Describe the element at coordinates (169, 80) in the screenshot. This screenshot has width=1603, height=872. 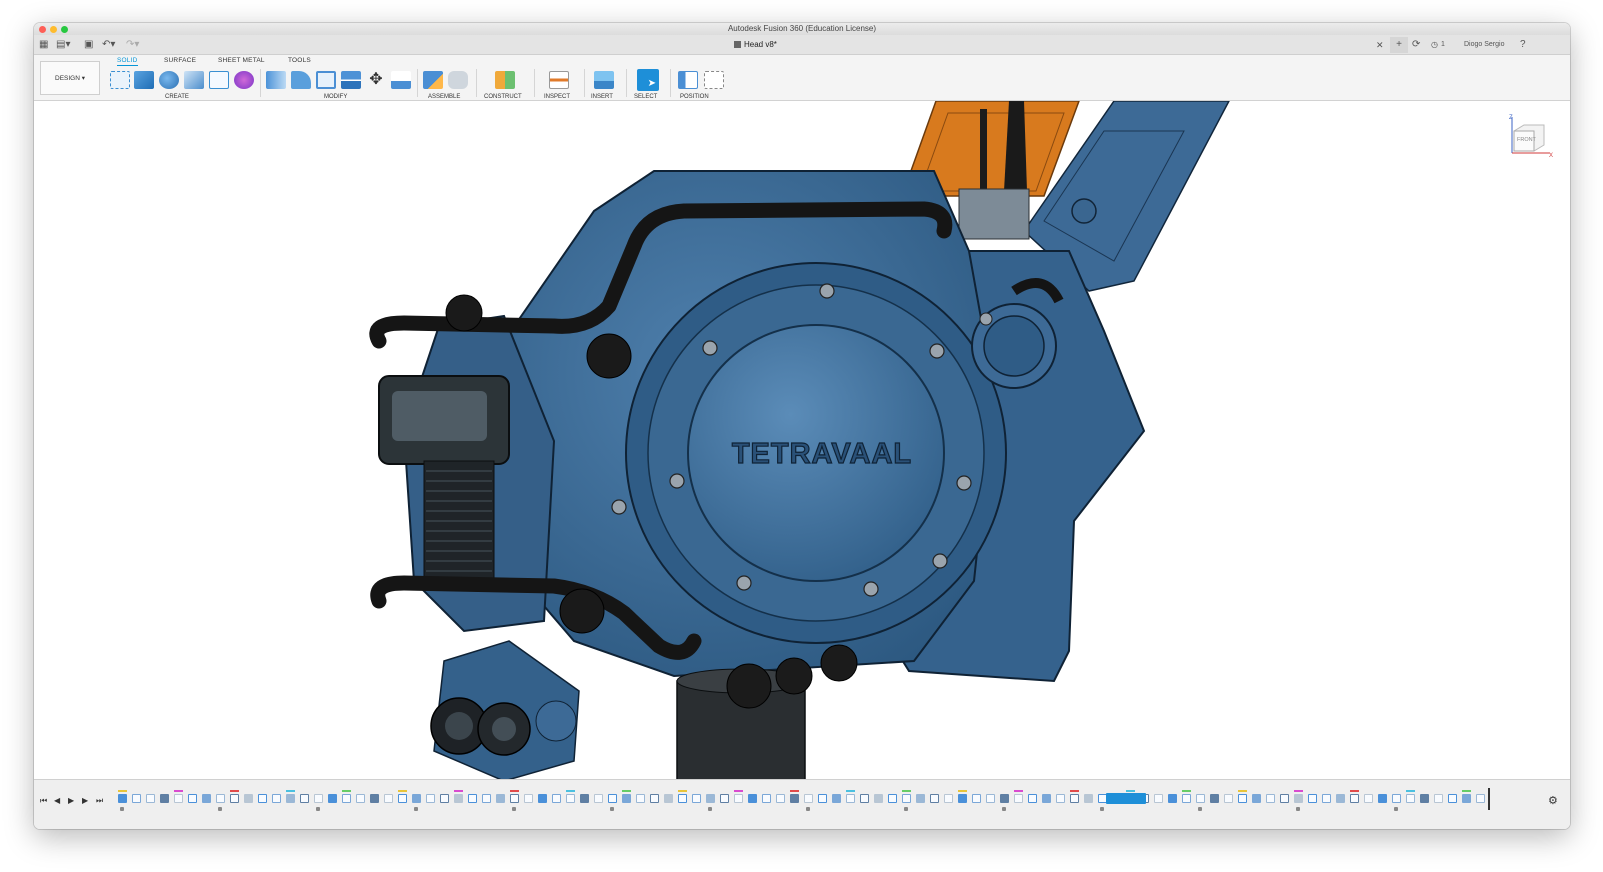
I see `revolve-icon` at that location.